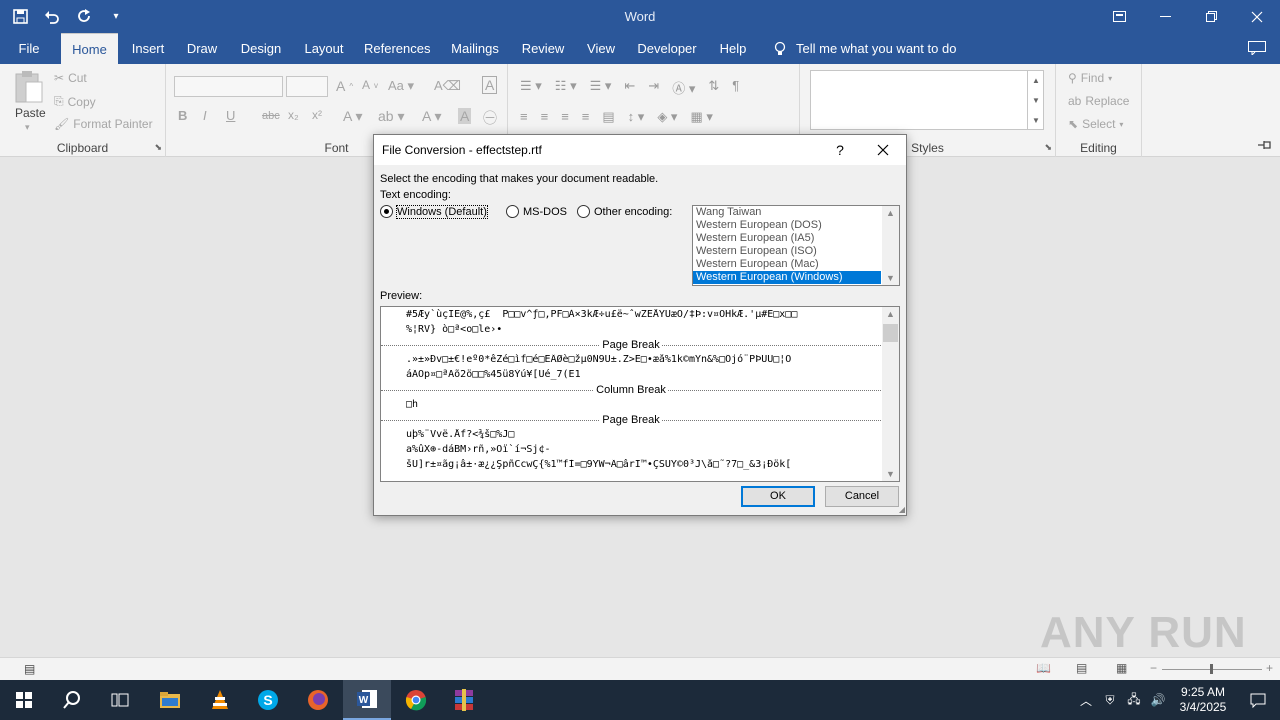 The image size is (1280, 720). What do you see at coordinates (902, 509) in the screenshot?
I see `resize-grip-icon: ◢` at bounding box center [902, 509].